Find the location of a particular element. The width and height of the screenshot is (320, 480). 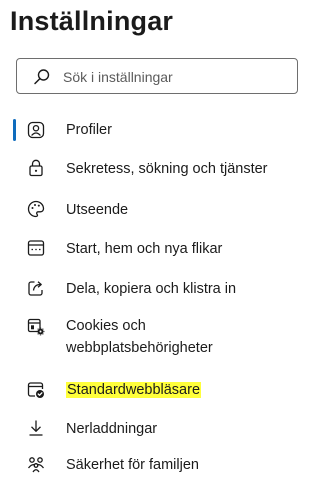

highlight-mark: Standardwebbläsare is located at coordinates (134, 390).